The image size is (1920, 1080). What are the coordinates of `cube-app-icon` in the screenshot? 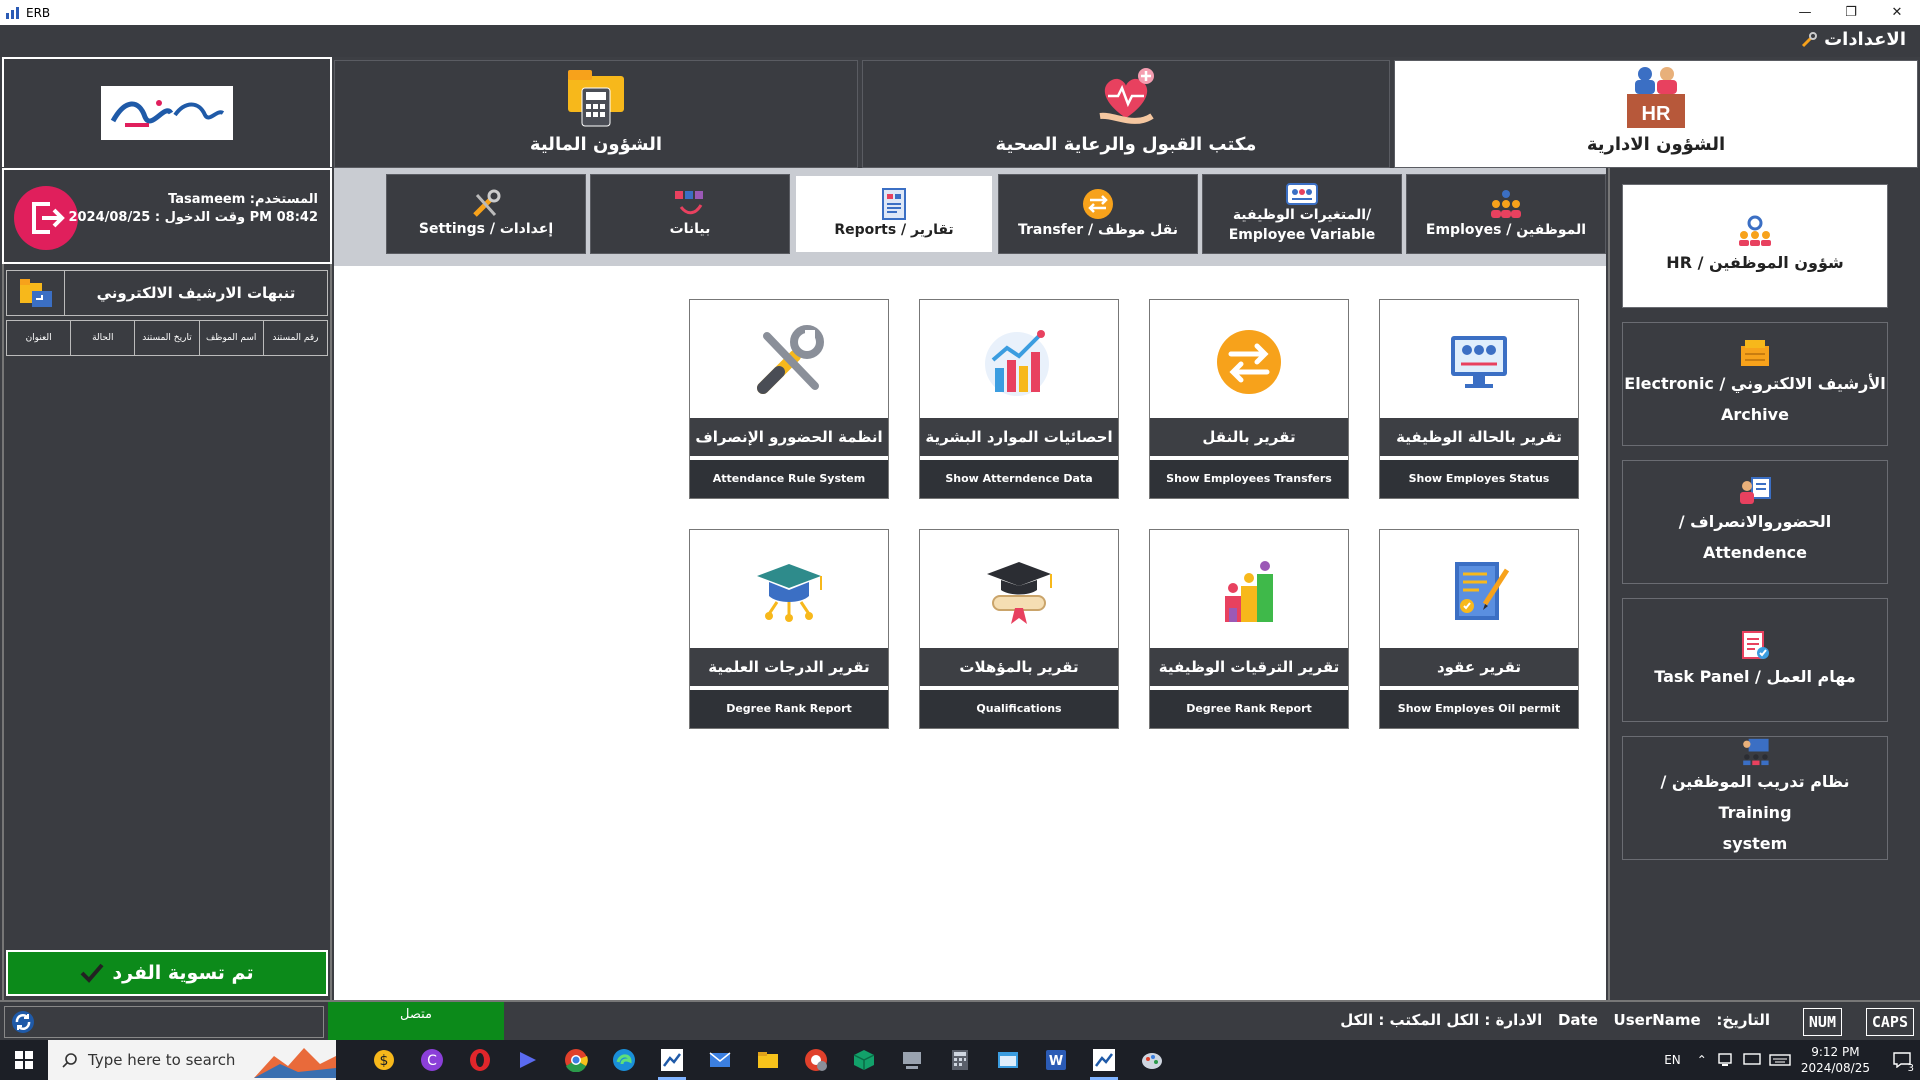 It's located at (864, 1060).